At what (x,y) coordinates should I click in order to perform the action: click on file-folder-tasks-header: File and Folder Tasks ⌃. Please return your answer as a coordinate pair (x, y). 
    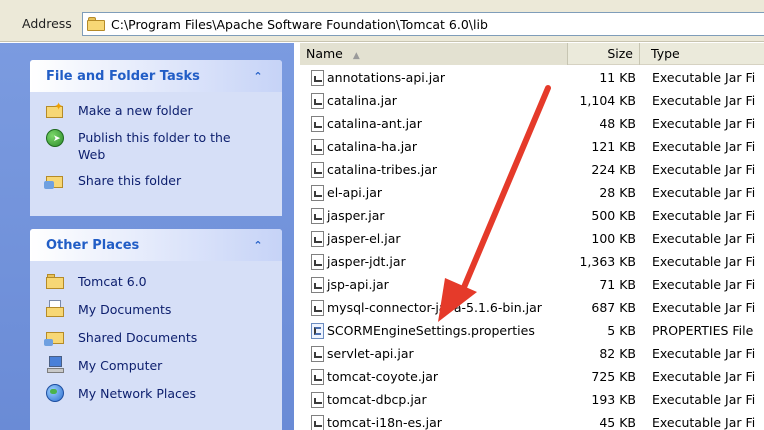
    Looking at the image, I should click on (156, 76).